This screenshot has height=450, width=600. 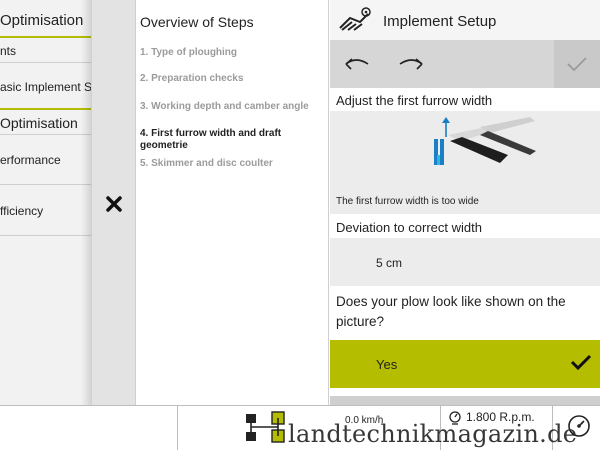 What do you see at coordinates (233, 79) in the screenshot?
I see `step-item-2: 2. Preparation checks` at bounding box center [233, 79].